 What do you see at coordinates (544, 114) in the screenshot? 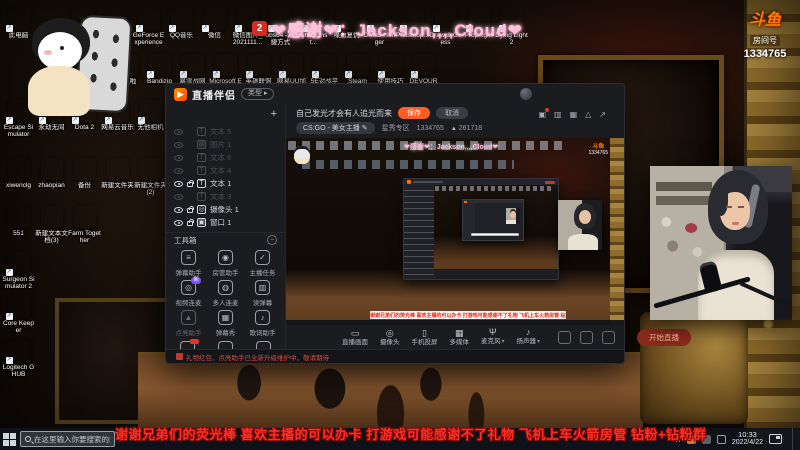
I see `header-icon: ▣` at bounding box center [544, 114].